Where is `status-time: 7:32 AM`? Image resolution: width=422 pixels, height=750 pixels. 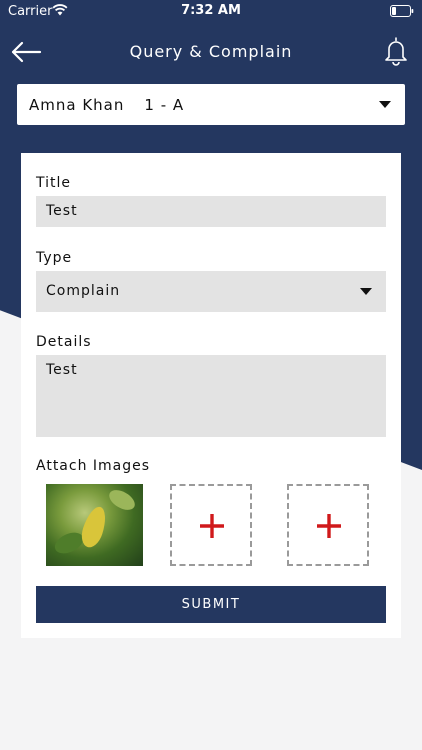
status-time: 7:32 AM is located at coordinates (211, 10).